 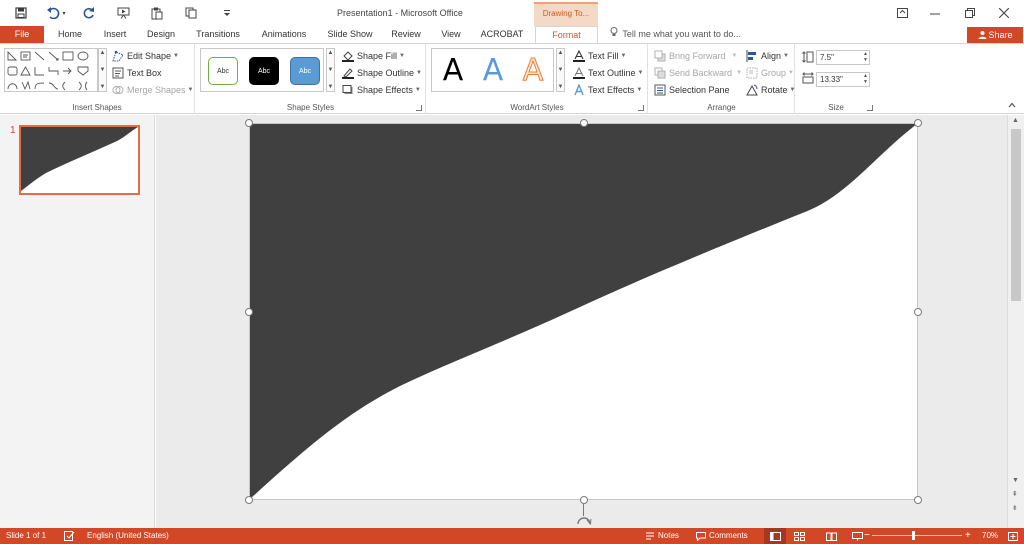 I want to click on selection-handle-right, so click(x=918, y=312).